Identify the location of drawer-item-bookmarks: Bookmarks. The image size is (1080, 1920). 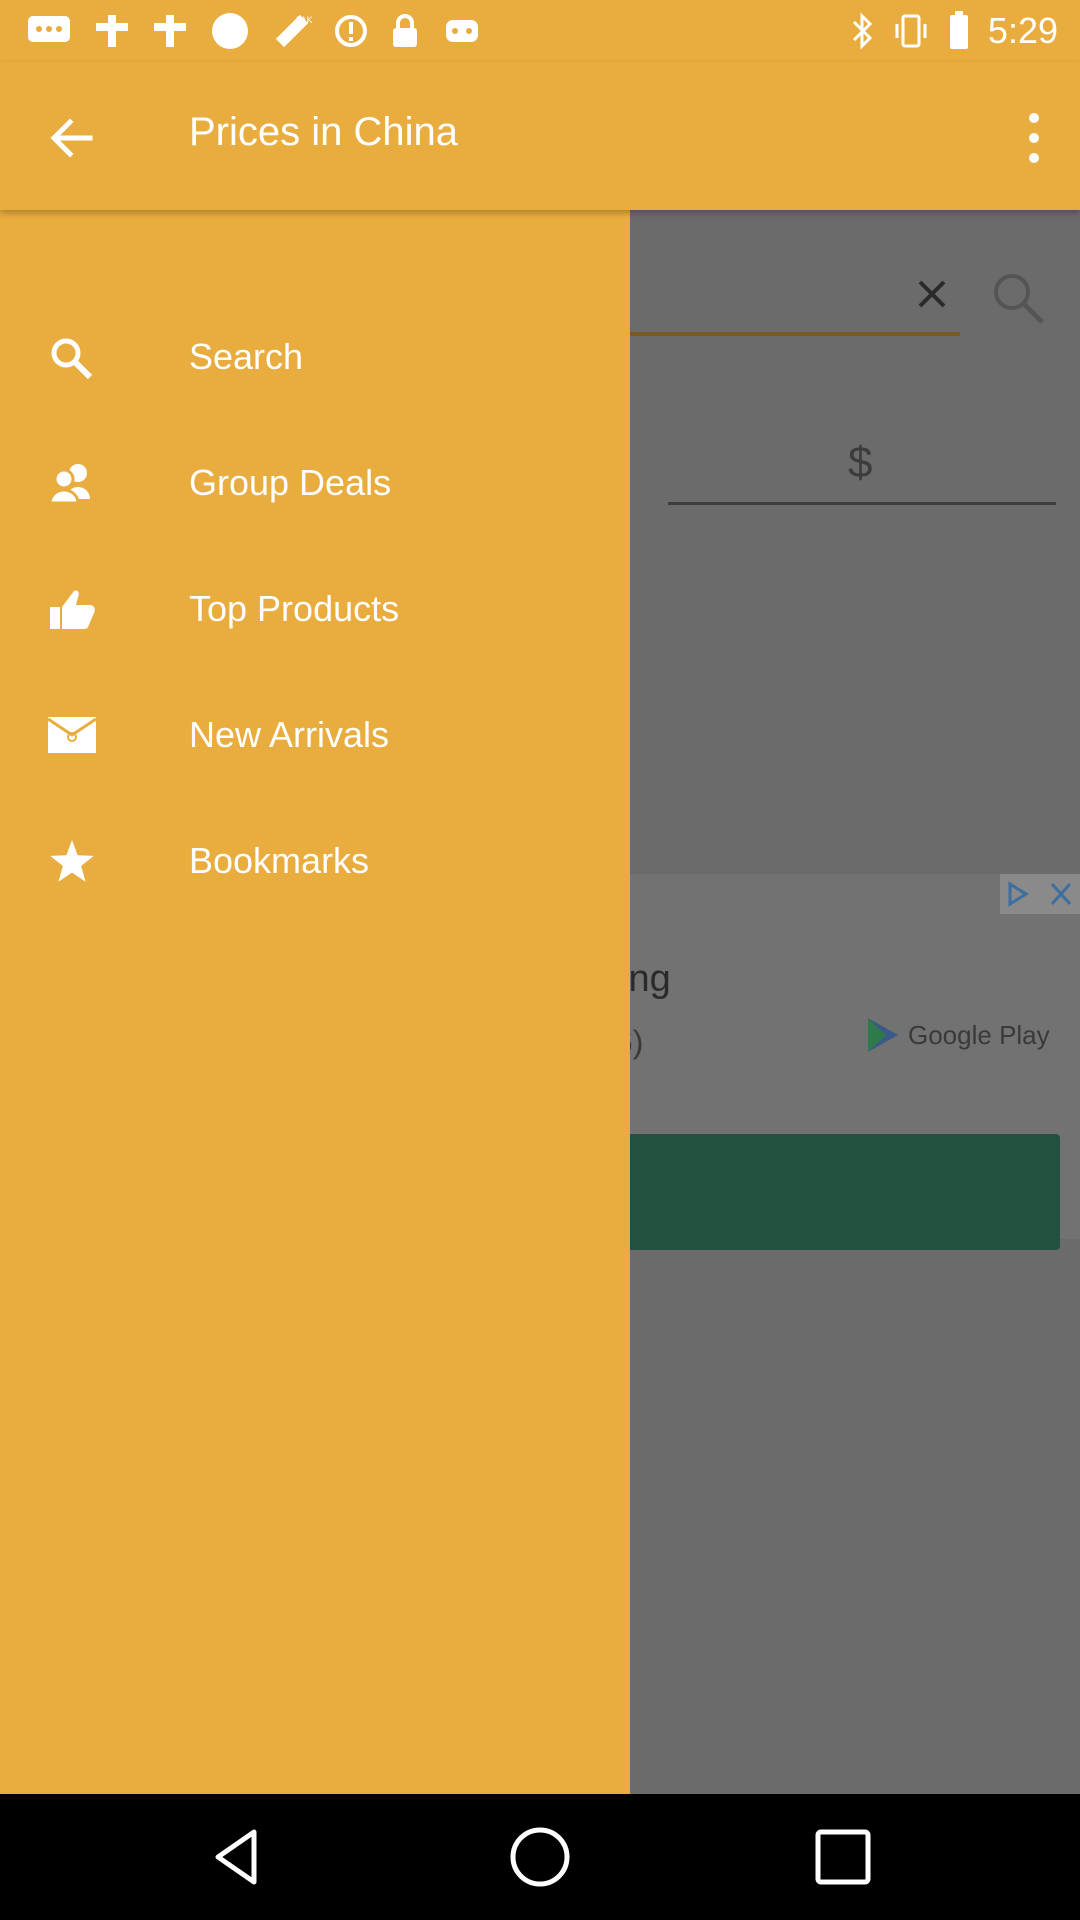
(315, 861).